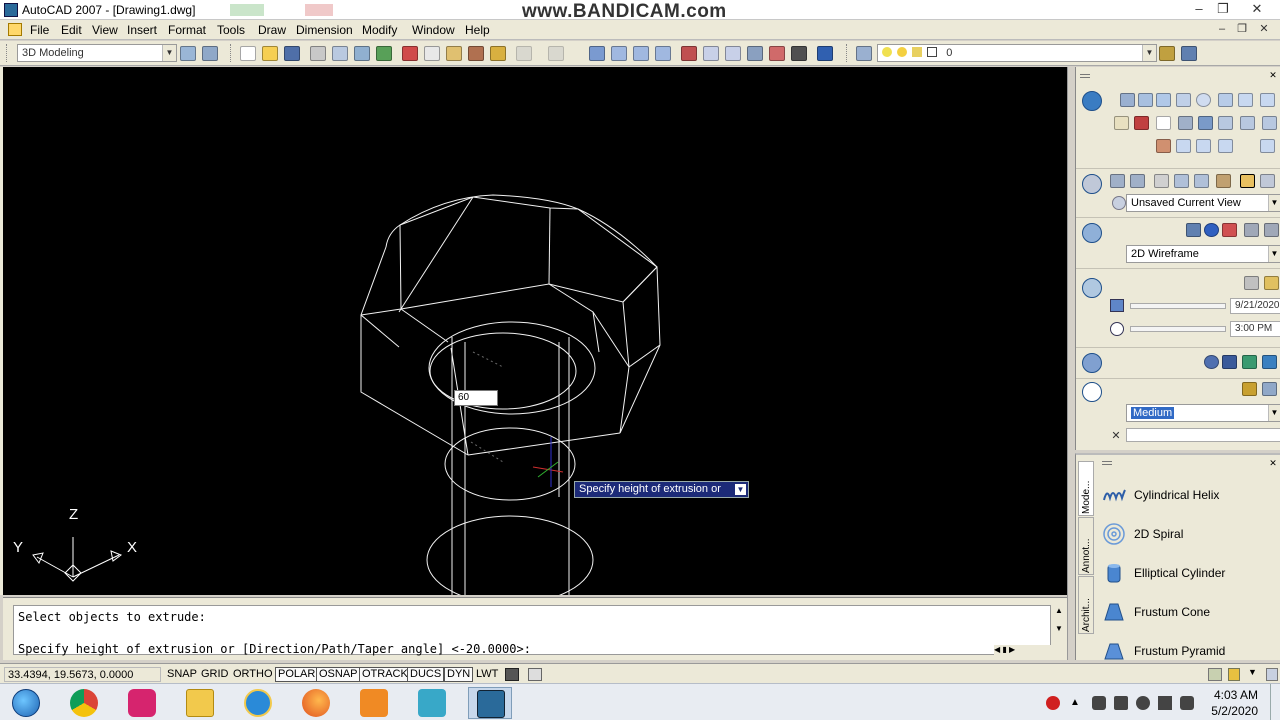  Describe the element at coordinates (105, 30) in the screenshot. I see `menu-view: View` at that location.